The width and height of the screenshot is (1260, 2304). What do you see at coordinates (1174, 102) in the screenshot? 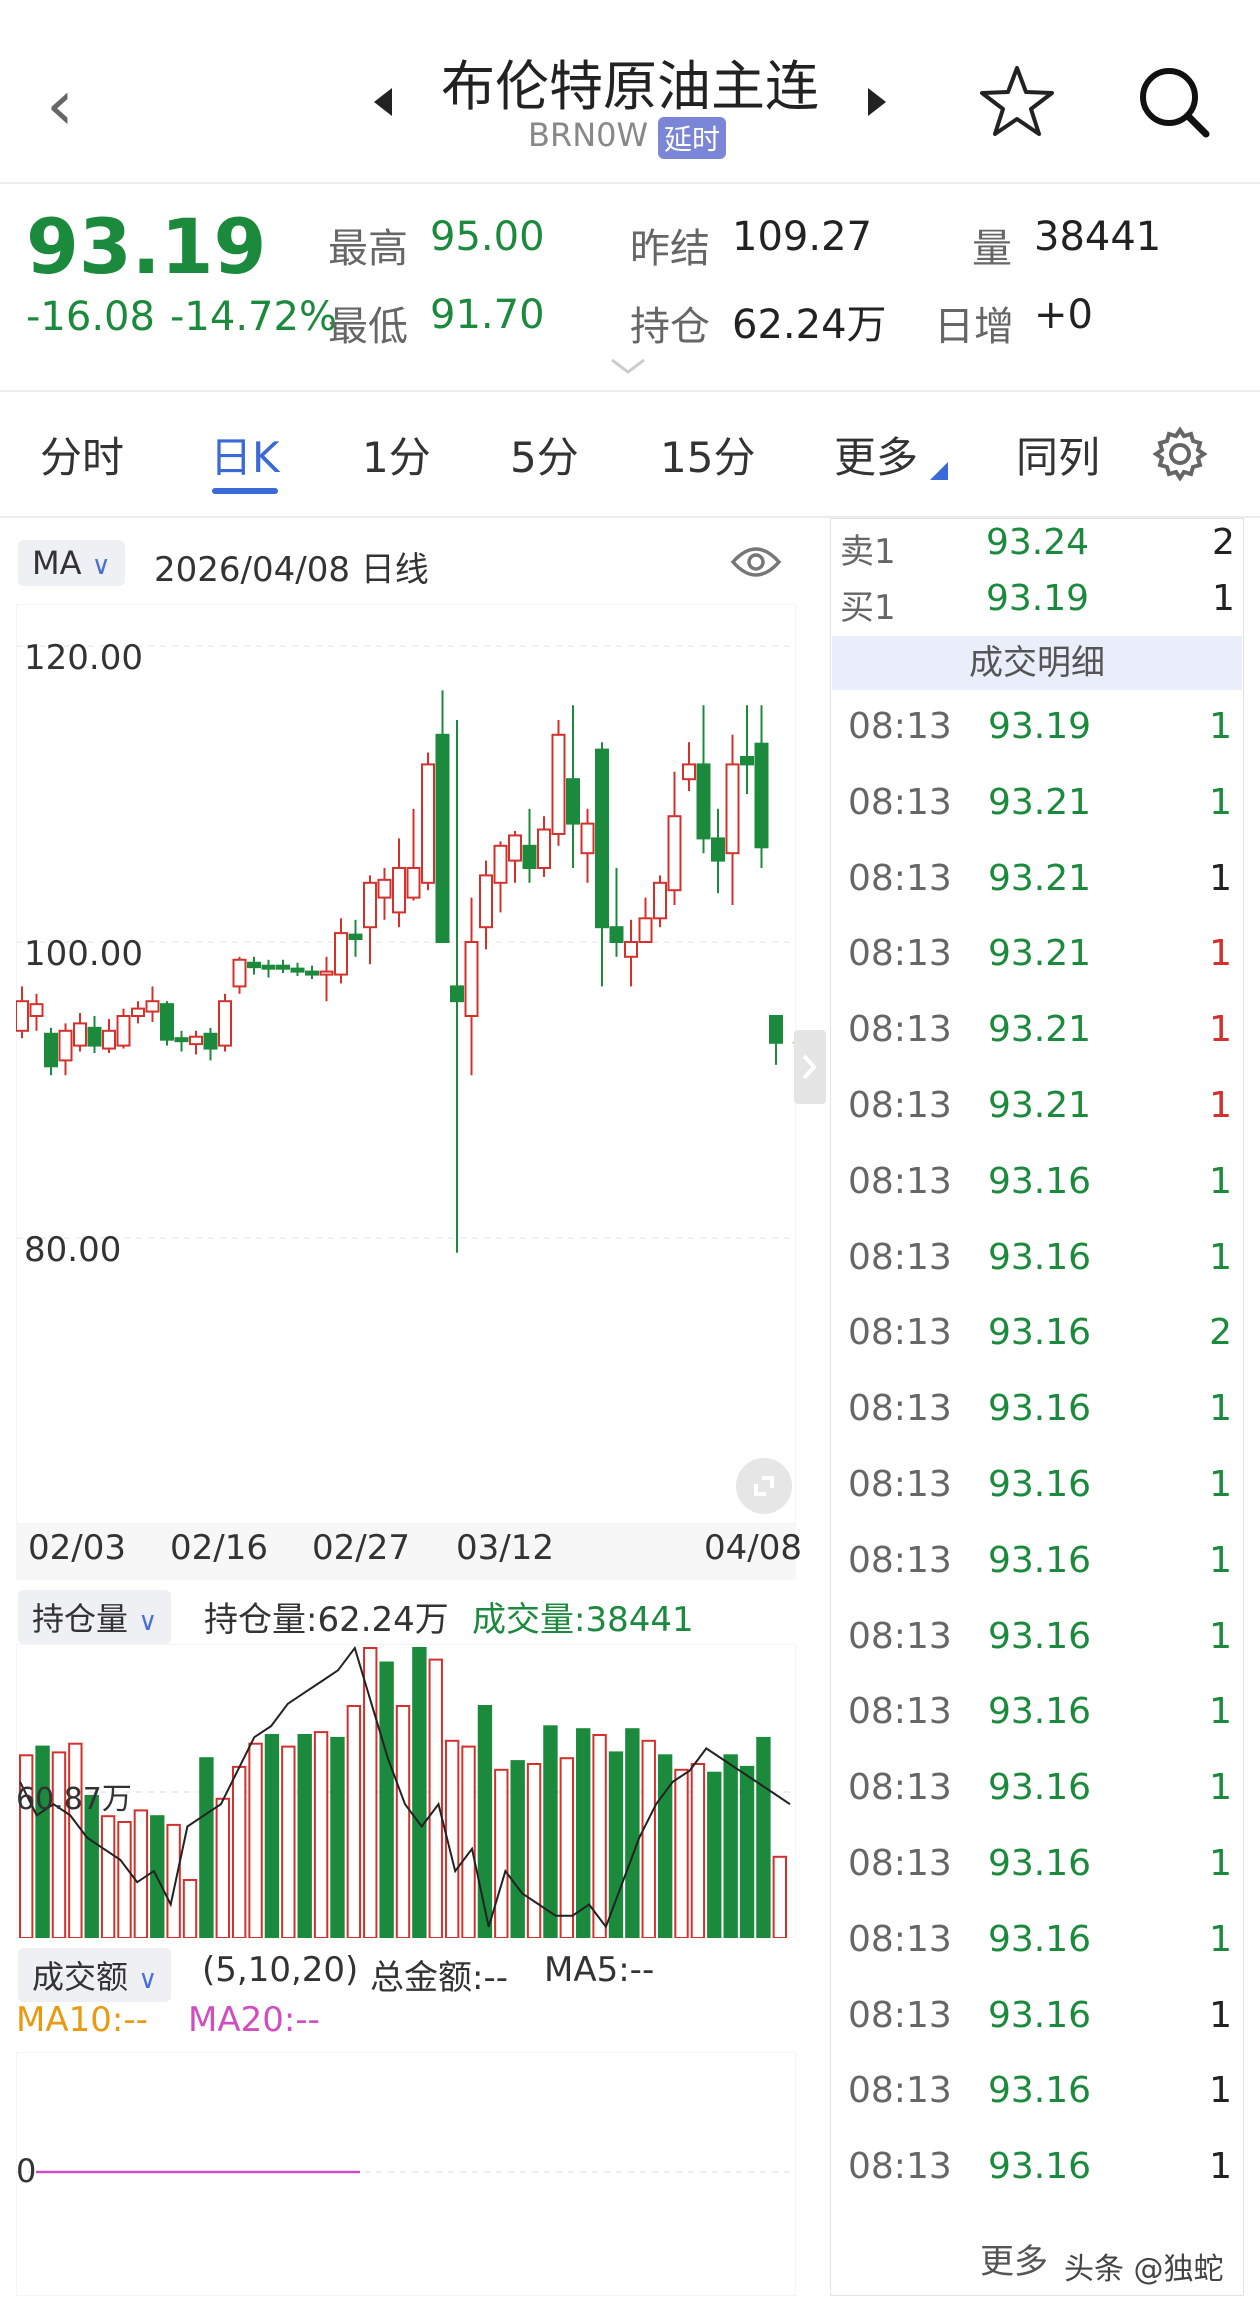
I see `search-icon` at bounding box center [1174, 102].